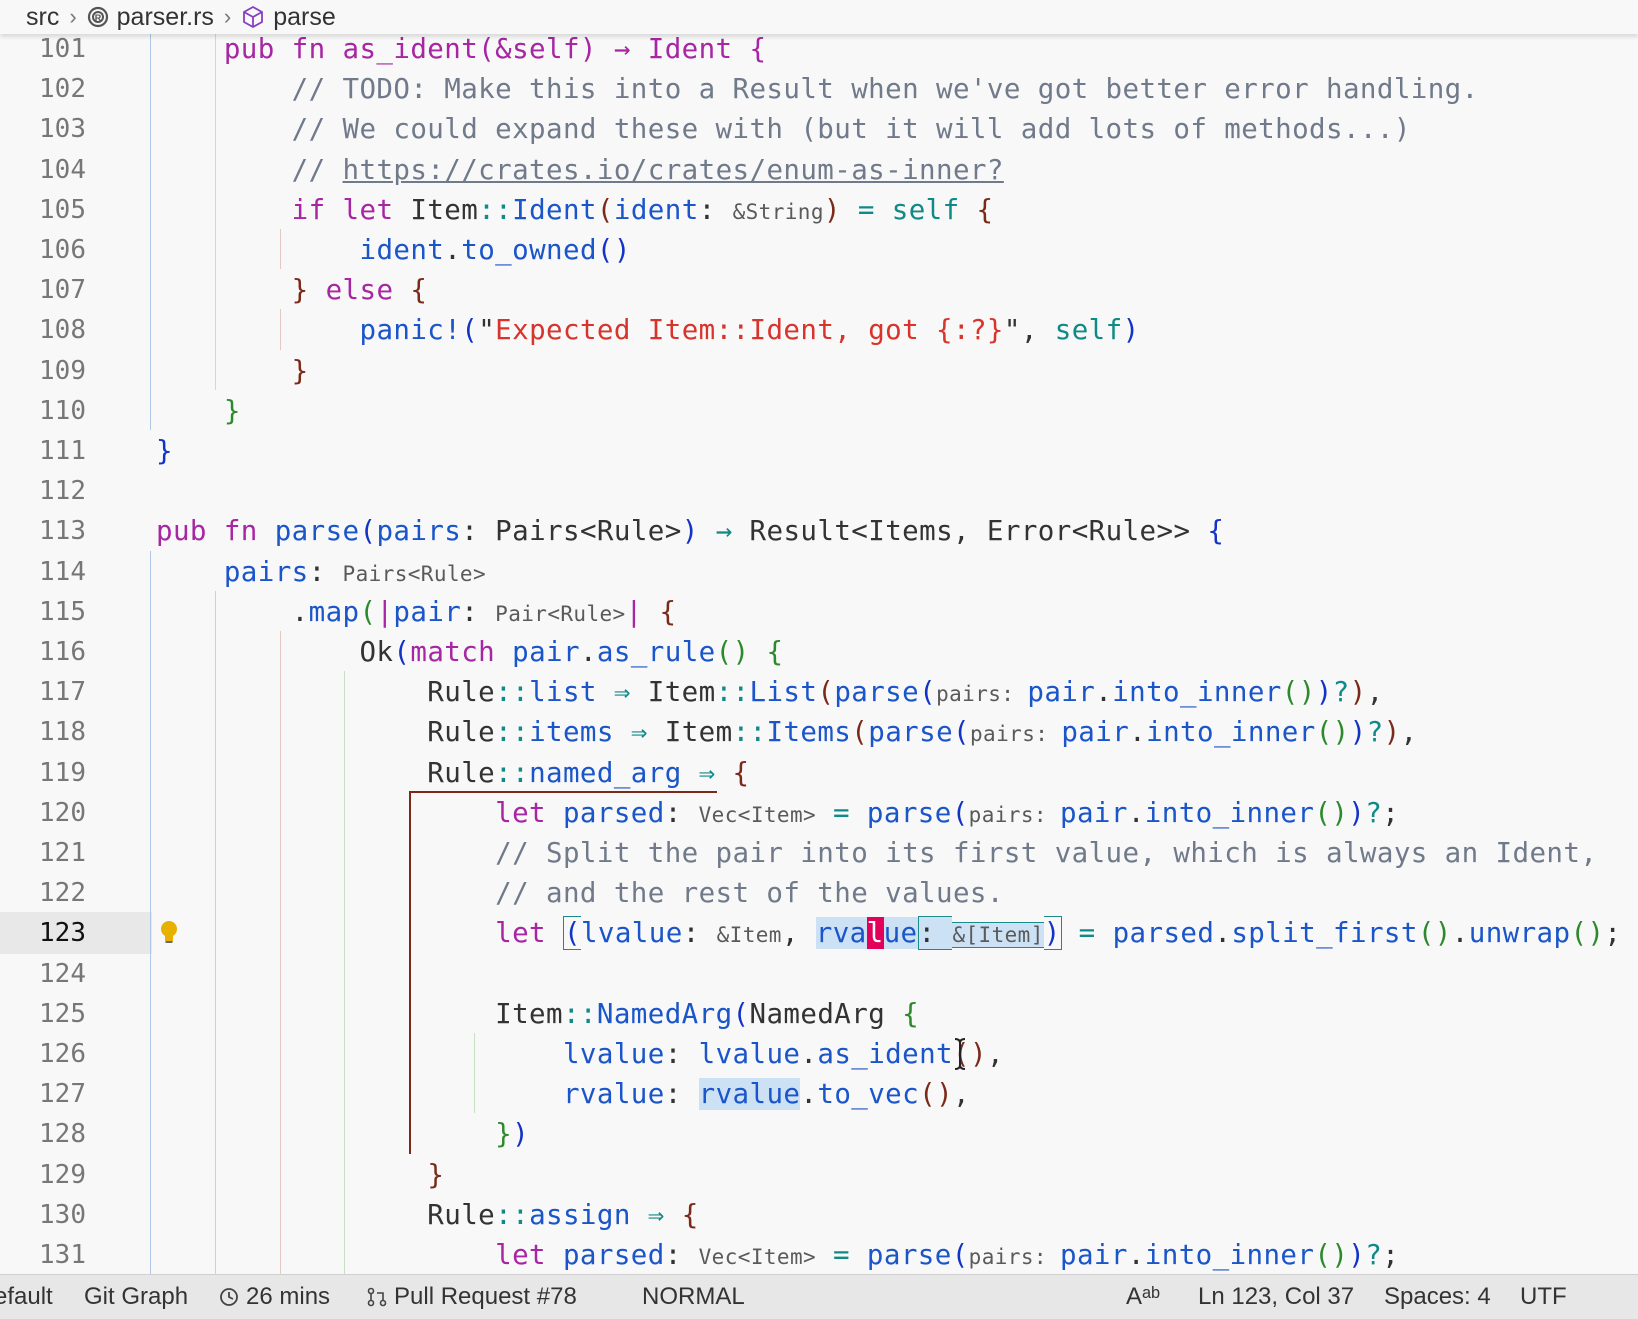 Image resolution: width=1638 pixels, height=1319 pixels. What do you see at coordinates (819, 572) in the screenshot?
I see `code-line: 114 pairs: Pairs<Rule>` at bounding box center [819, 572].